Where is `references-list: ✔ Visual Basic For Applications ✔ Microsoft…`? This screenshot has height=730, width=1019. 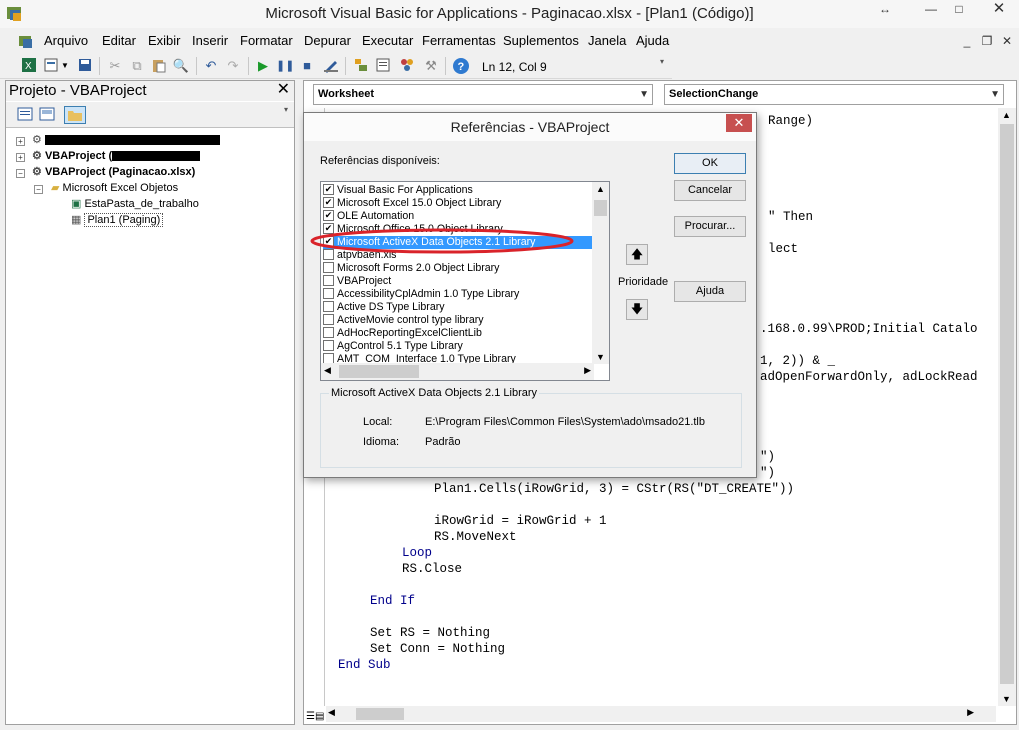 references-list: ✔ Visual Basic For Applications ✔ Microsoft… is located at coordinates (465, 281).